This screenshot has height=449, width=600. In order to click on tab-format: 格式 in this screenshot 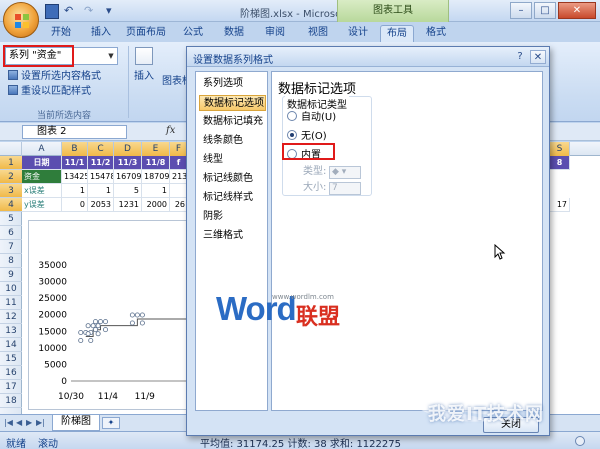, I will do `click(436, 33)`.